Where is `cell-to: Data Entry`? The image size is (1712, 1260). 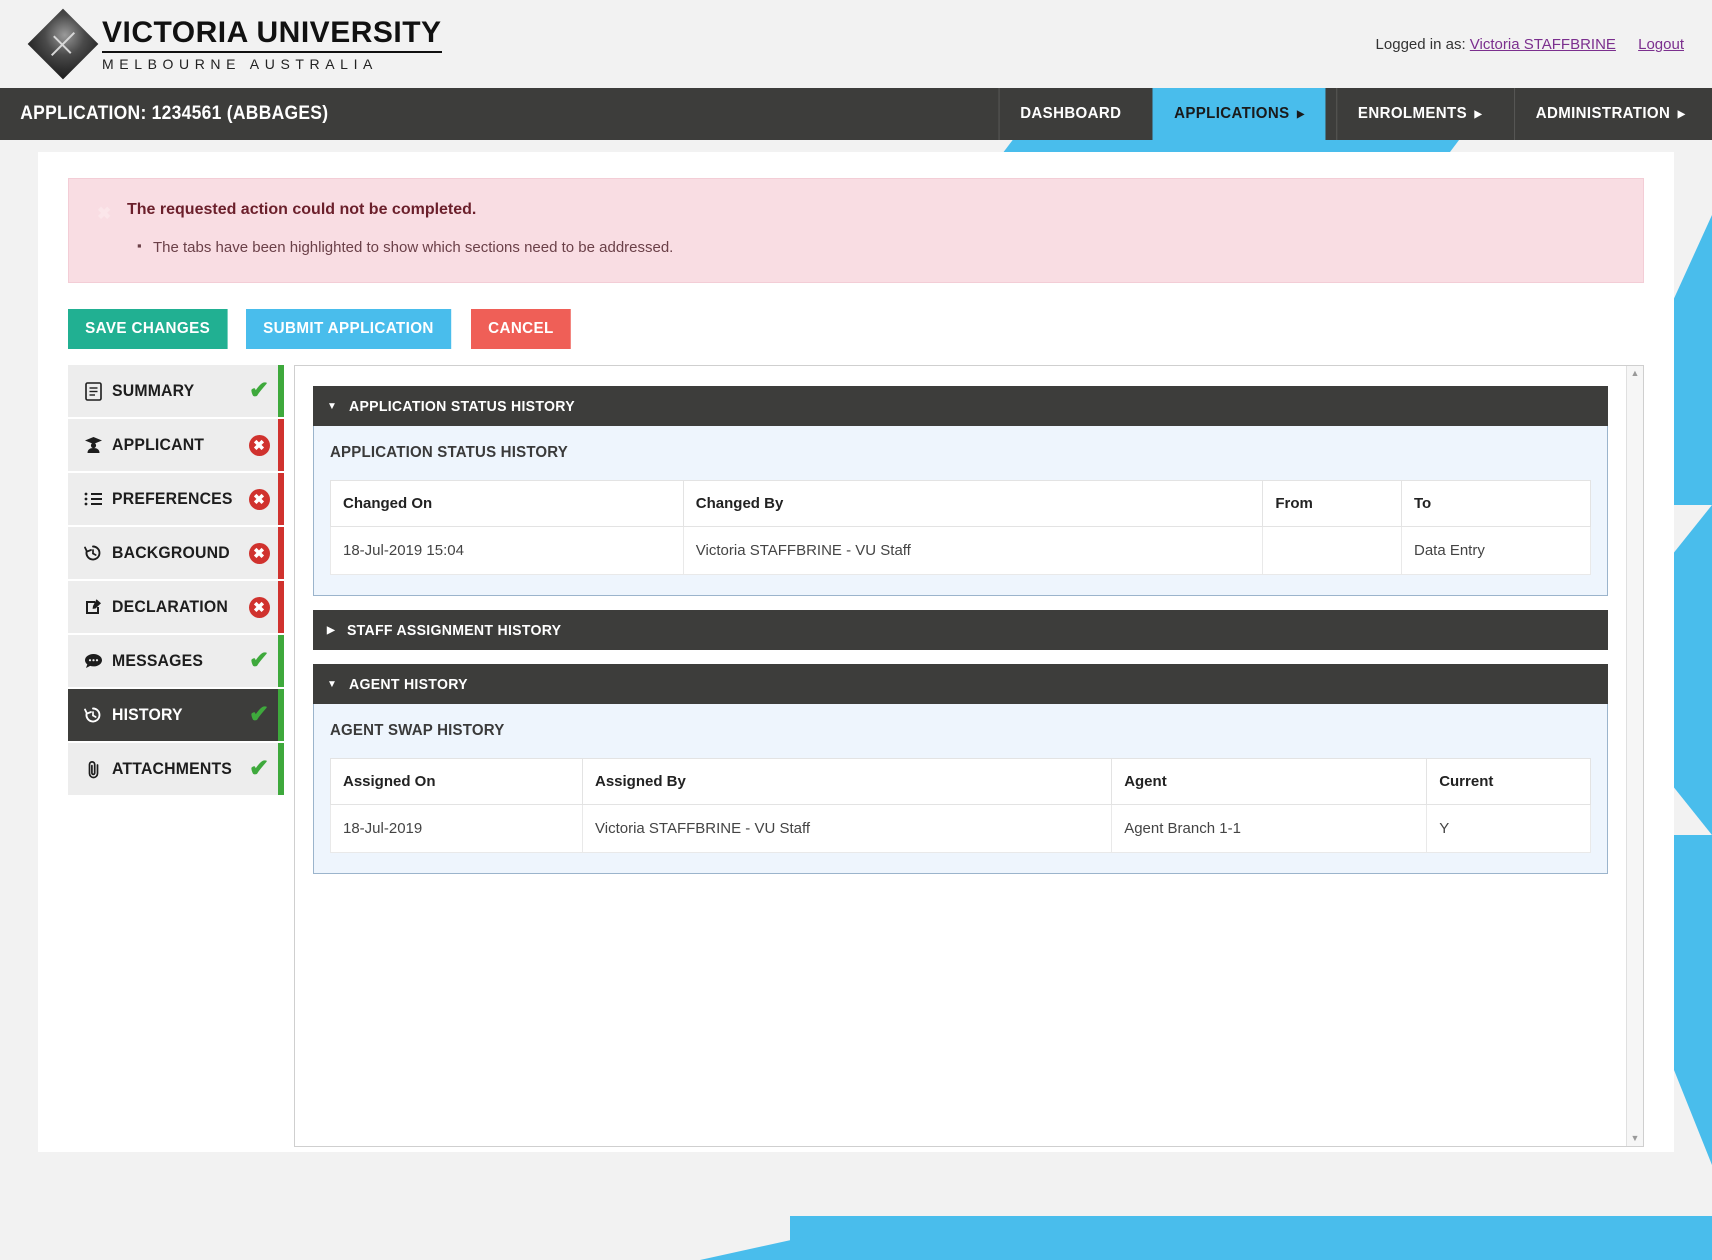 cell-to: Data Entry is located at coordinates (1496, 550).